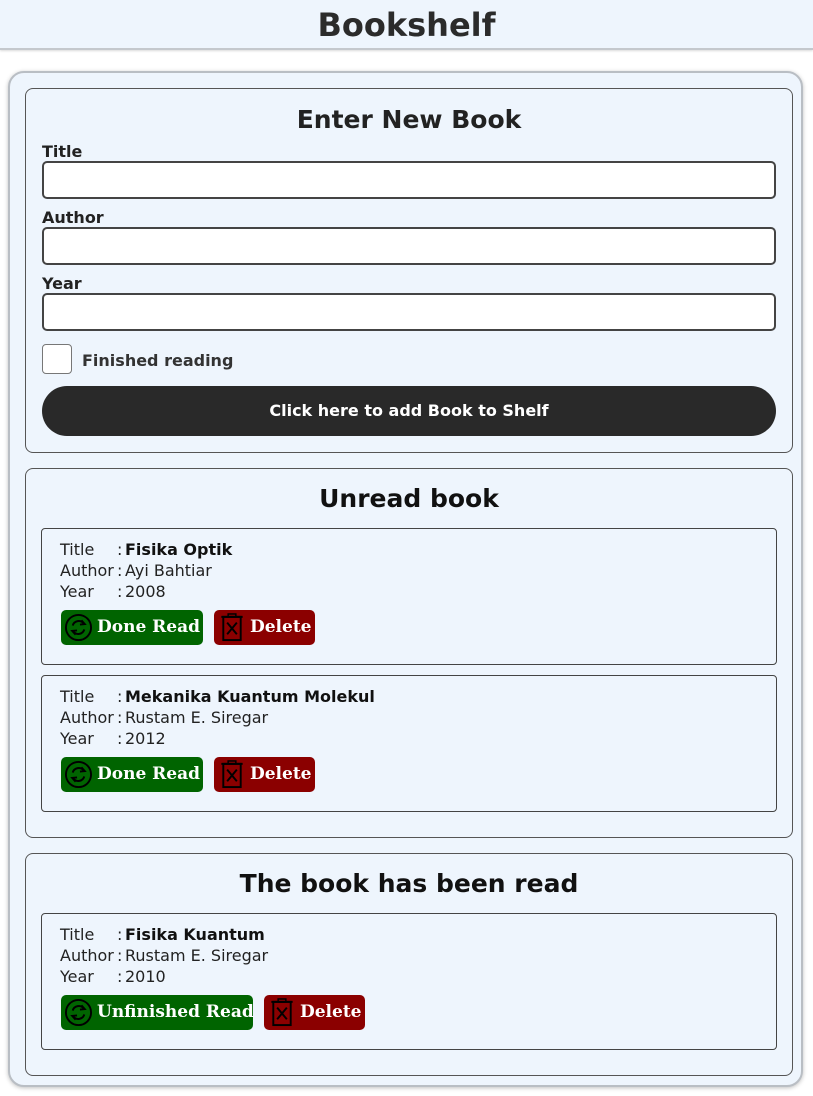 The height and width of the screenshot is (1096, 813). I want to click on title-label: Title, so click(62, 151).